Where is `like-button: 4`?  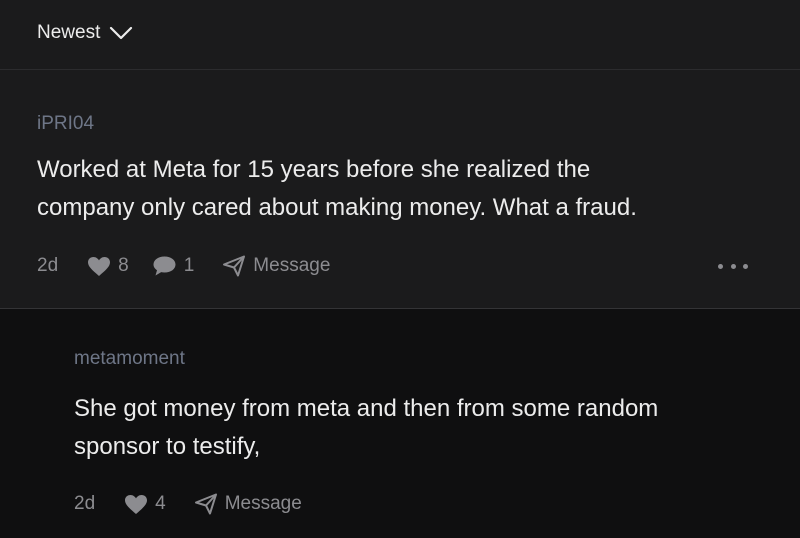 like-button: 4 is located at coordinates (145, 504).